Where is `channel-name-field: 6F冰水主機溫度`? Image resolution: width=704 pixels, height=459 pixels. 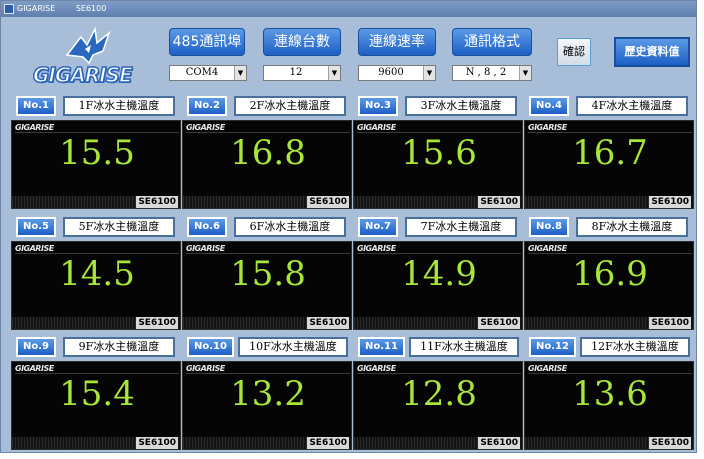 channel-name-field: 6F冰水主機溫度 is located at coordinates (290, 227).